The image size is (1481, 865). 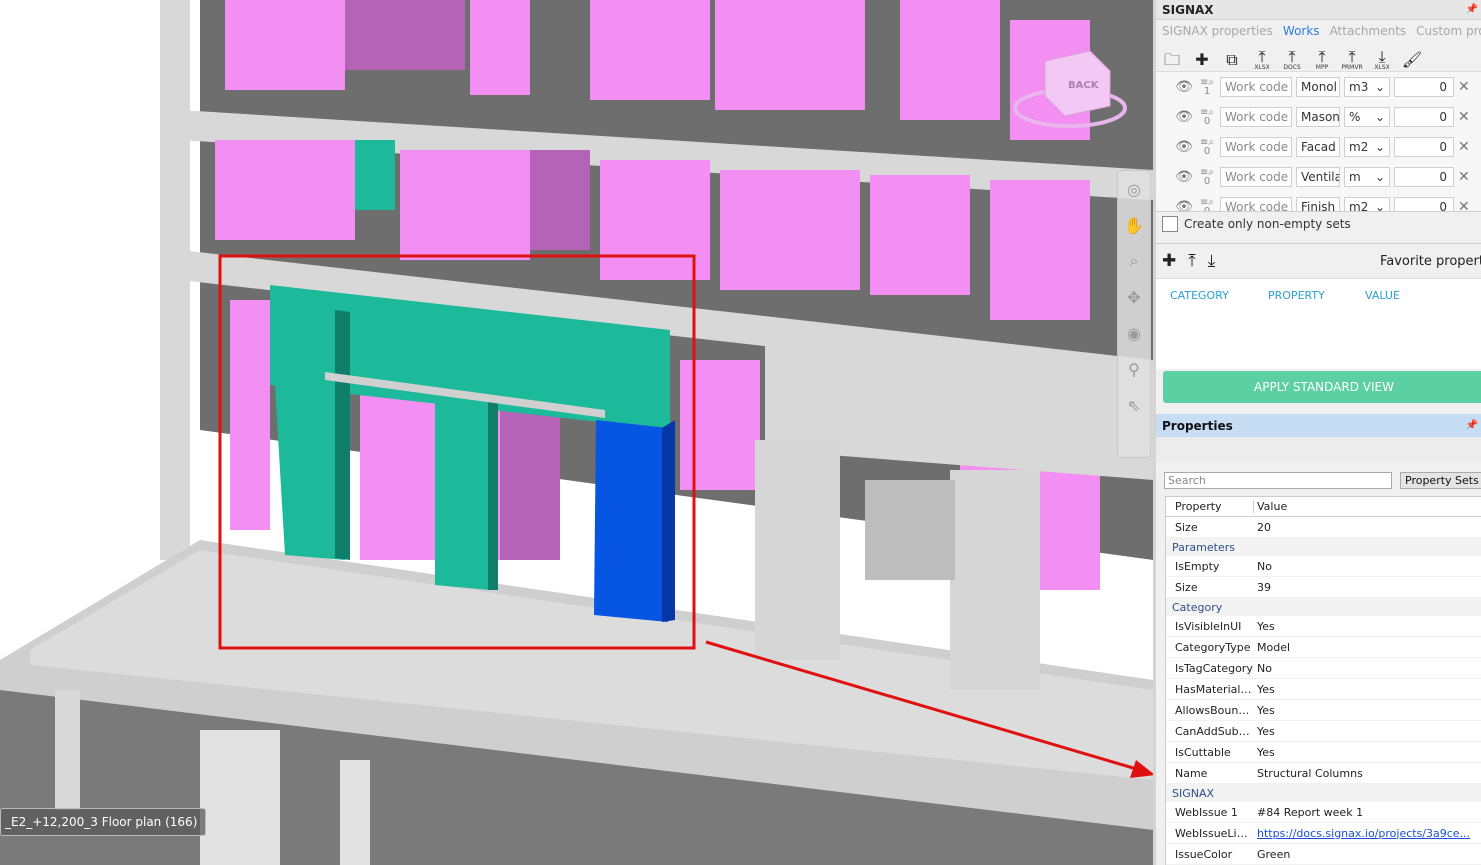 I want to click on property-row: IsCuttable Yes, so click(x=1323, y=752).